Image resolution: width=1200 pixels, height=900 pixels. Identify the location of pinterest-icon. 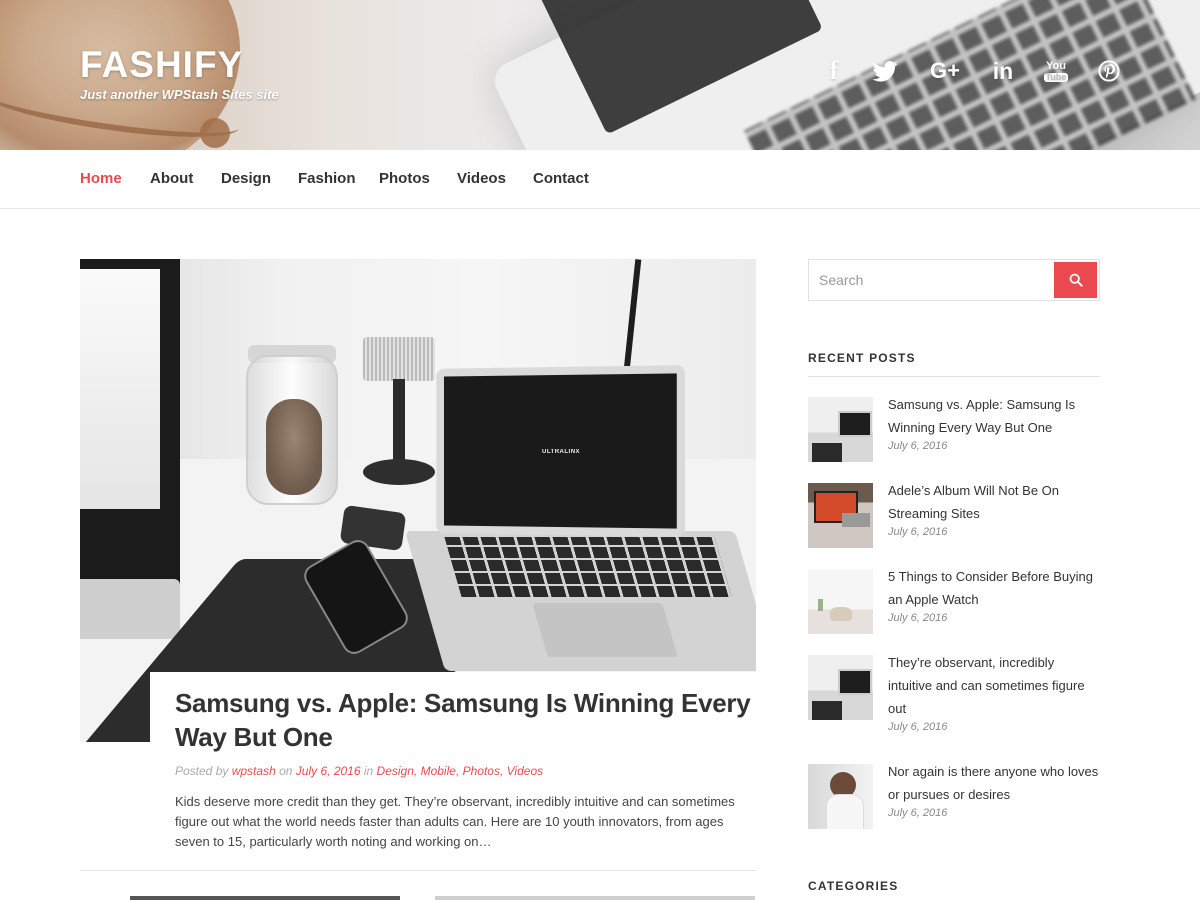
(1109, 71).